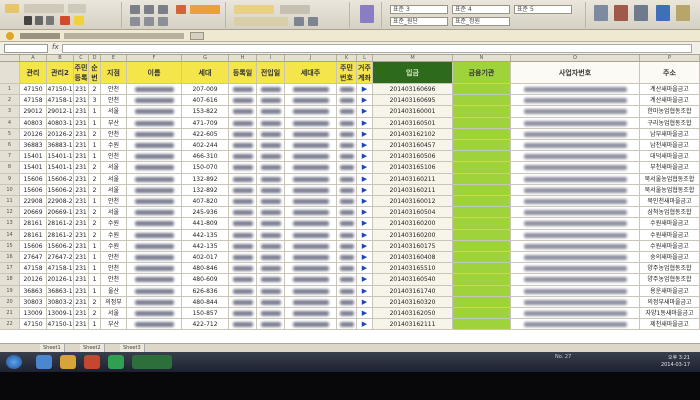 Image resolution: width=700 pixels, height=400 pixels. What do you see at coordinates (413, 168) in the screenshot?
I see `table-cell: 201403165106` at bounding box center [413, 168].